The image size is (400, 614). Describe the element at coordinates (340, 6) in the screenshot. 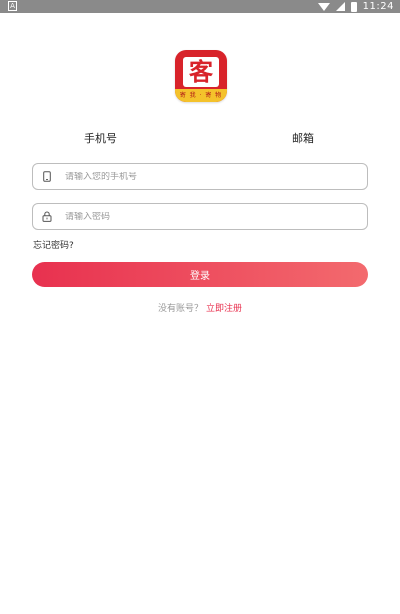

I see `signal-icon` at that location.